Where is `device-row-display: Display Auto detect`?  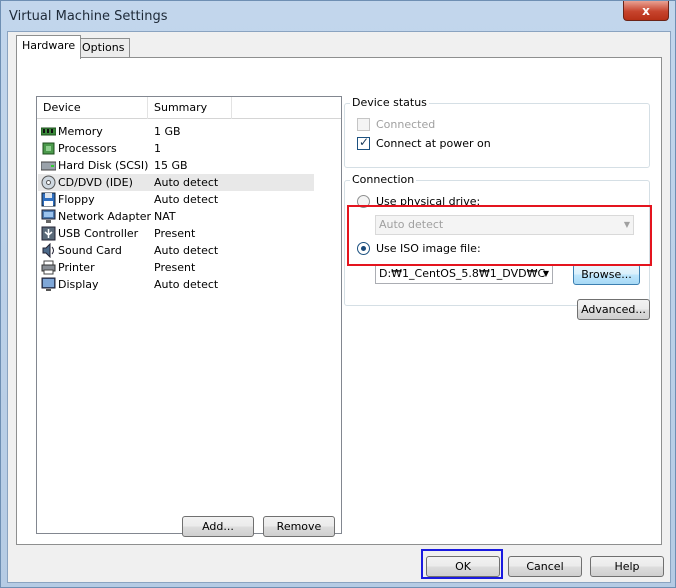 device-row-display: Display Auto detect is located at coordinates (176, 284).